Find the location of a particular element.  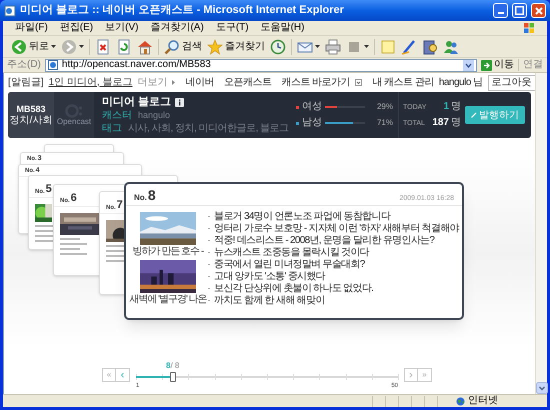

menu-item: 즐겨찾기(A) is located at coordinates (177, 28).